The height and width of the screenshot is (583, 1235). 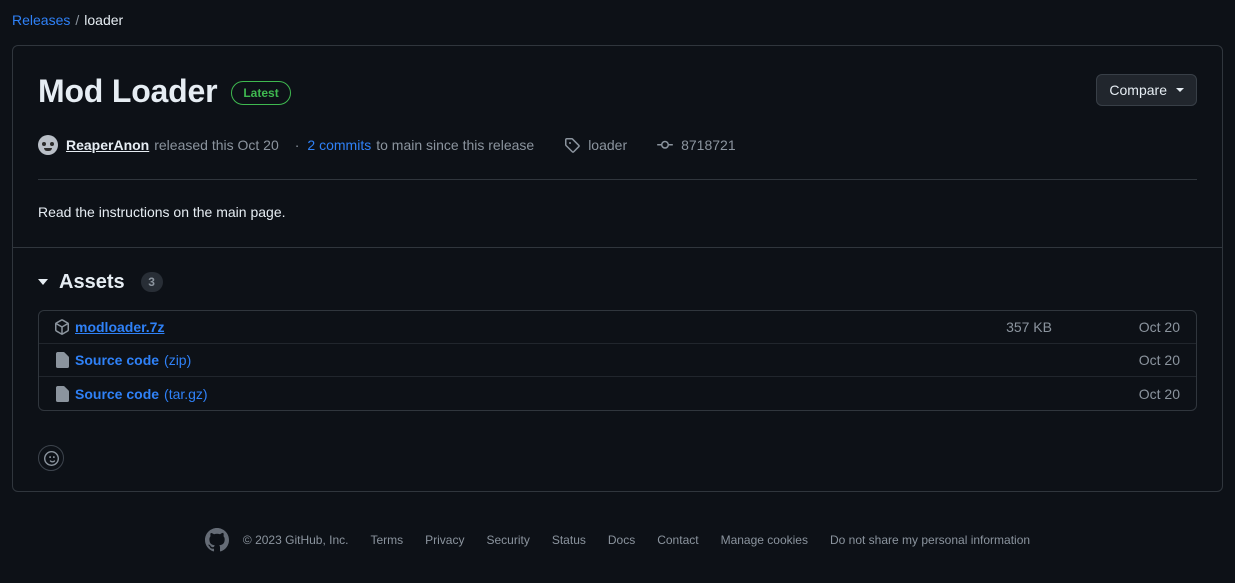 What do you see at coordinates (178, 360) in the screenshot?
I see `asset-suffix: (zip)` at bounding box center [178, 360].